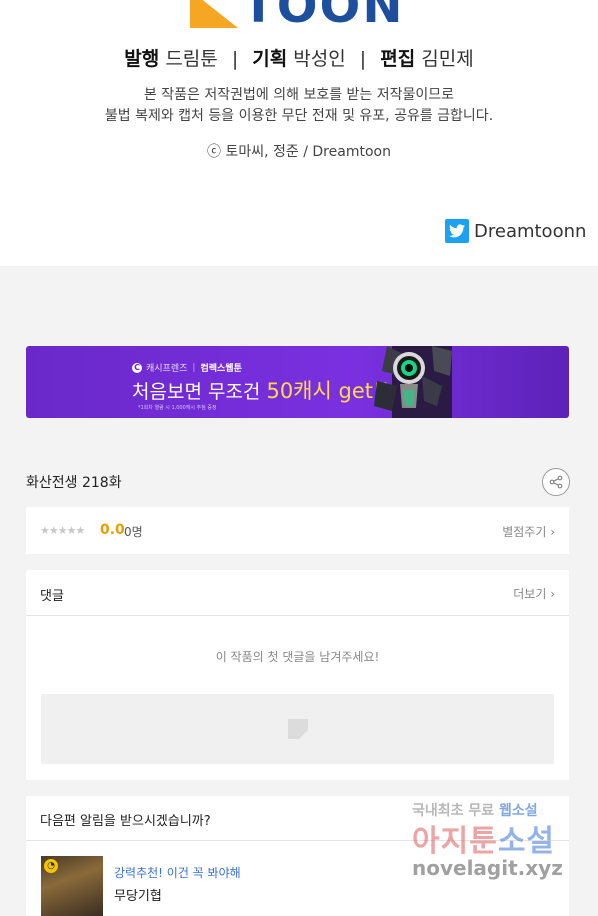 This screenshot has height=916, width=598. Describe the element at coordinates (72, 886) in the screenshot. I see `recommend-thumbnail: ◔` at that location.